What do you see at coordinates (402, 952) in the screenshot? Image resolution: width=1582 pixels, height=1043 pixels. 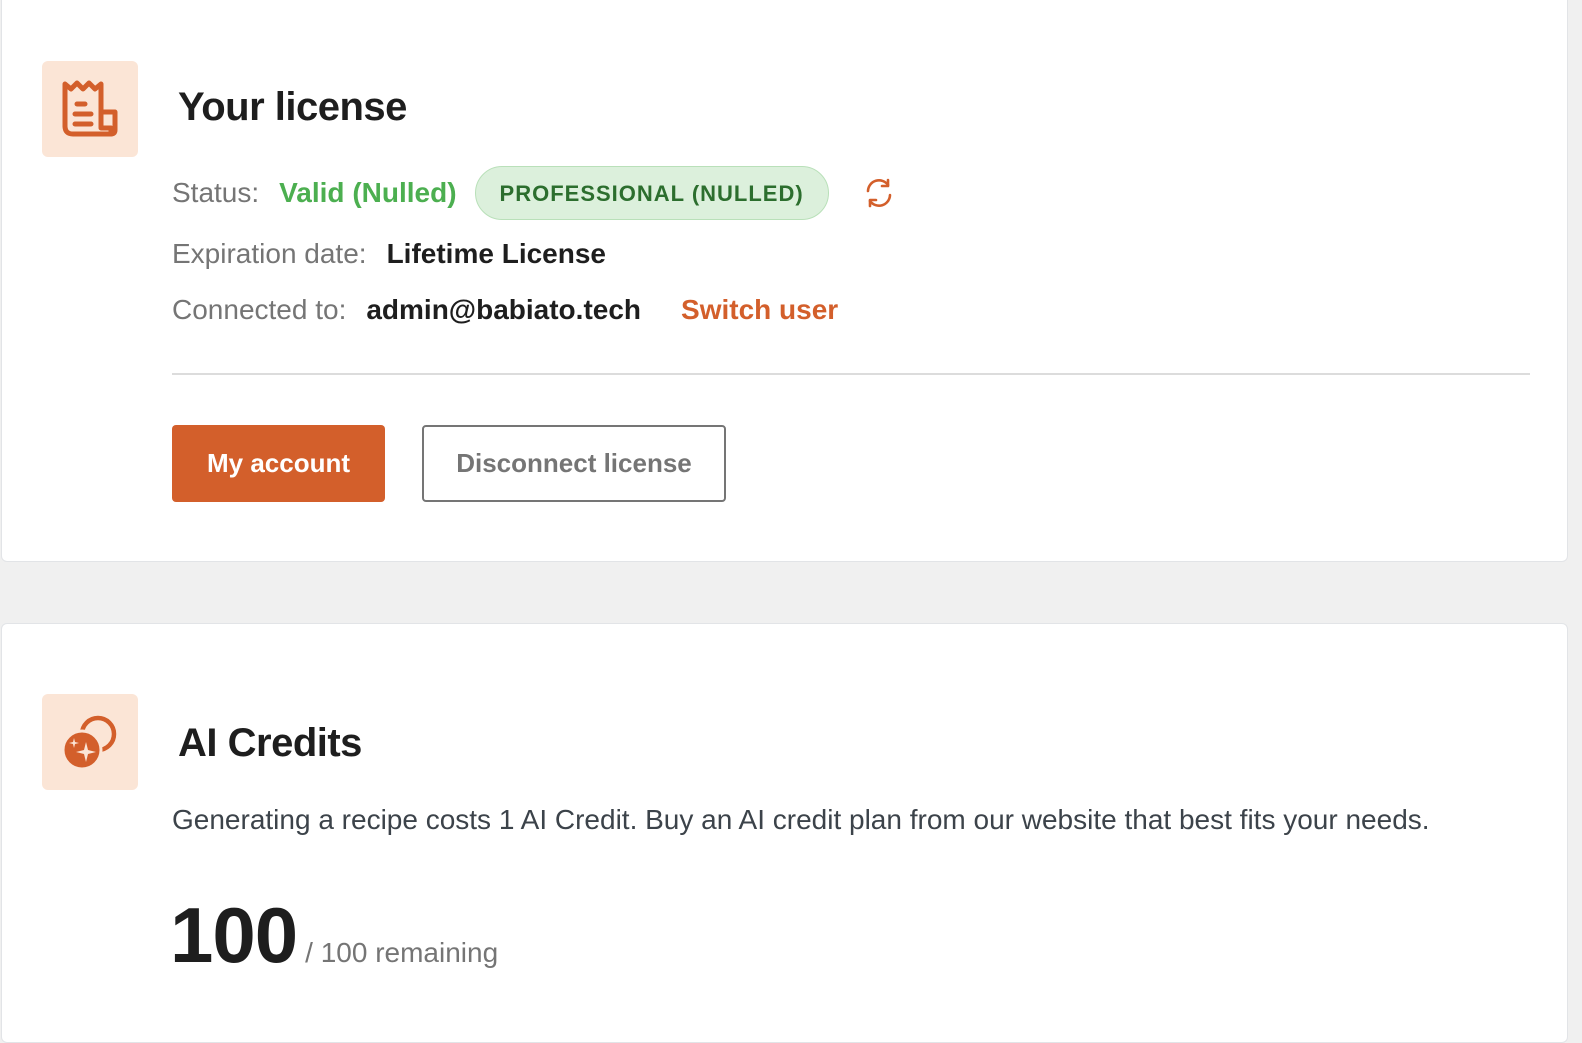 I see `credits-remaining-label: / 100 remaining` at bounding box center [402, 952].